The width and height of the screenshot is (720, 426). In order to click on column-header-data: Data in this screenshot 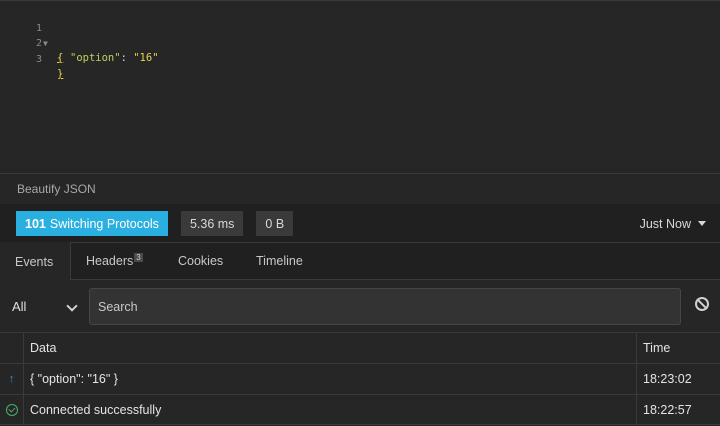, I will do `click(330, 348)`.